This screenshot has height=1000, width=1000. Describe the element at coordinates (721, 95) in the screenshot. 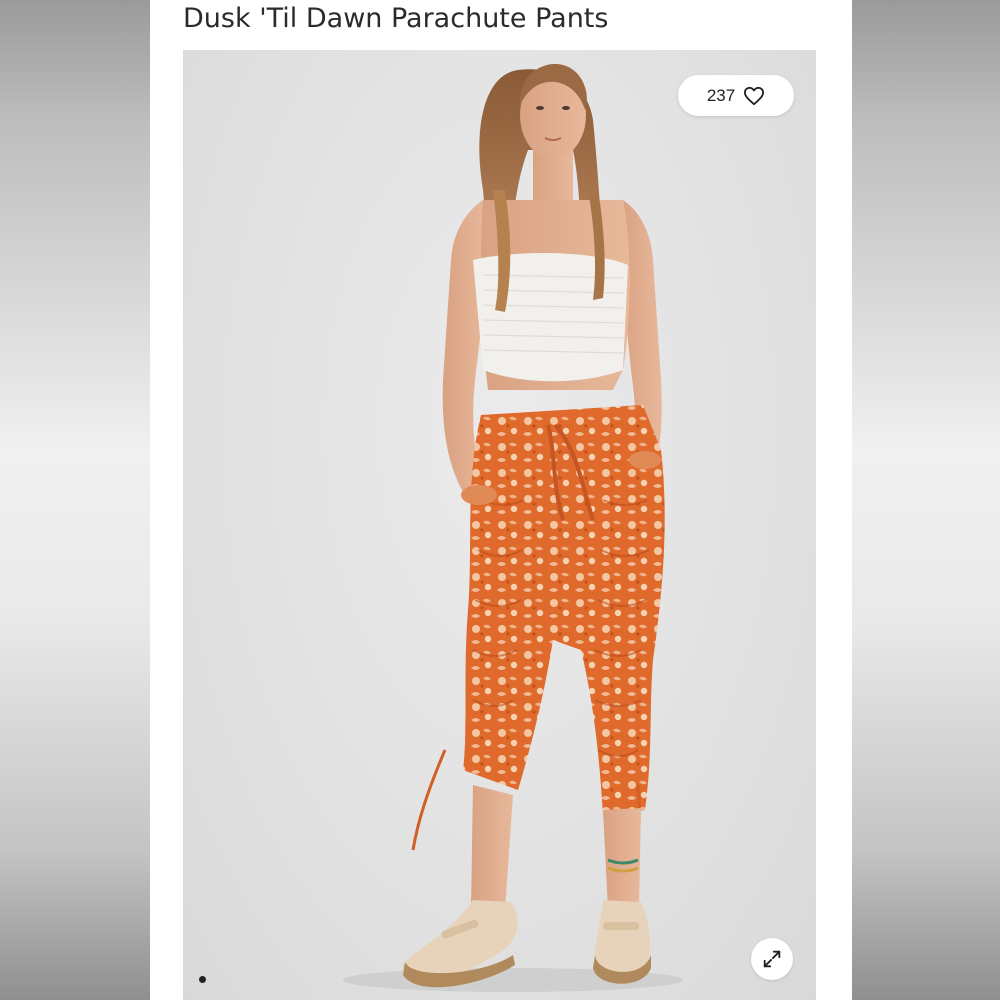

I see `like-count: 237` at that location.